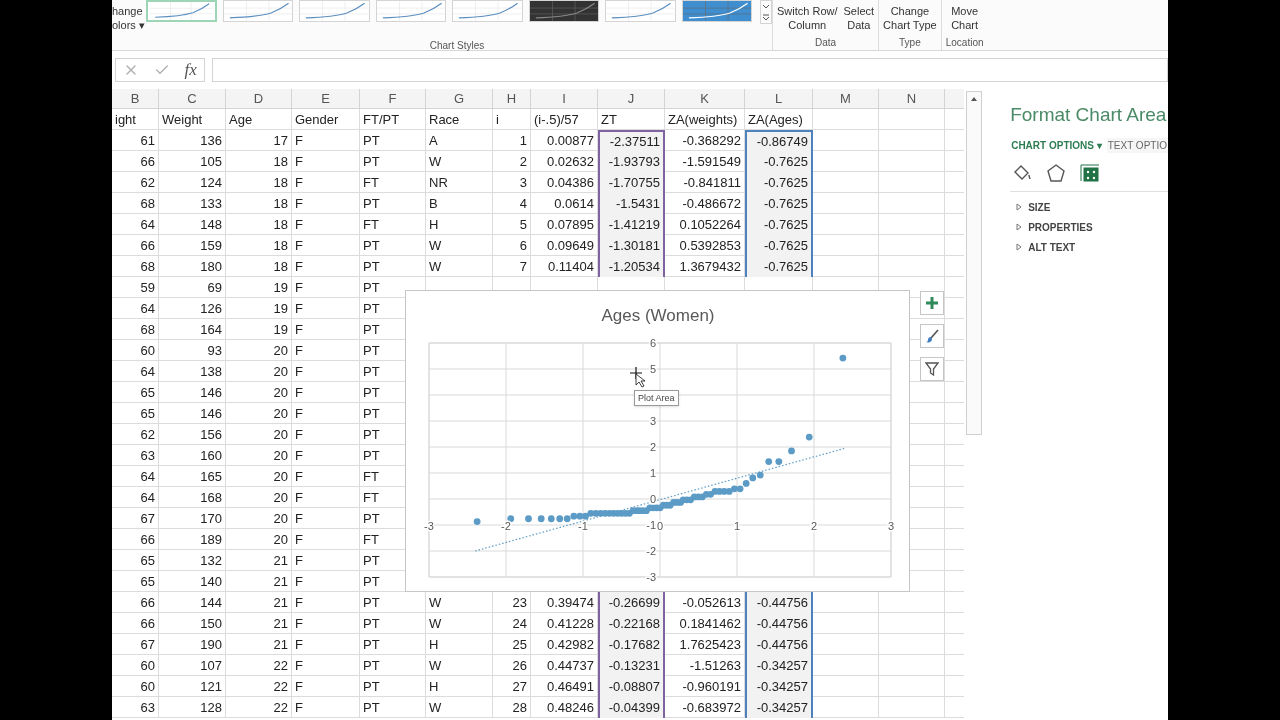 This screenshot has height=720, width=1280. Describe the element at coordinates (779, 161) in the screenshot. I see `table-cell: -0.7625` at that location.